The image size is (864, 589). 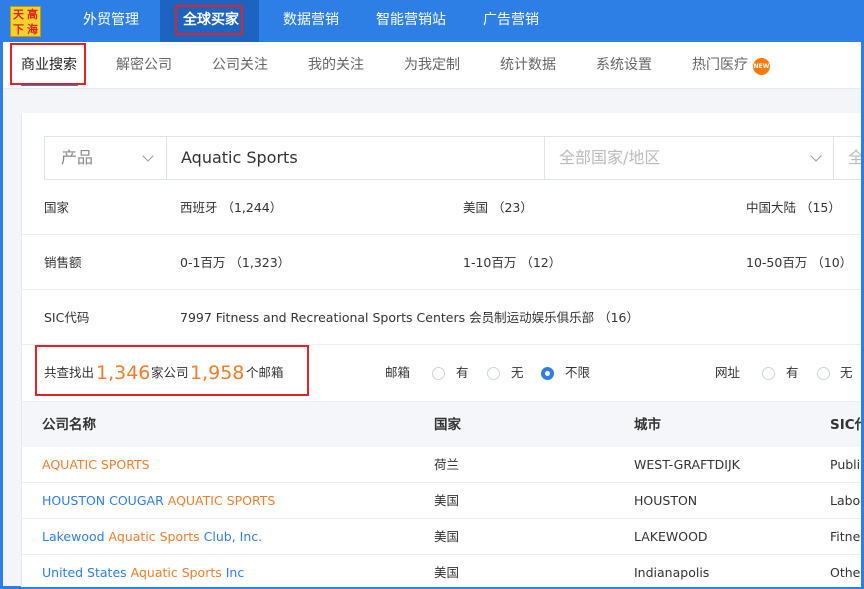 What do you see at coordinates (452, 158) in the screenshot?
I see `search-bar: 产品 Aquatic Sports 全部国家/地区 全` at bounding box center [452, 158].